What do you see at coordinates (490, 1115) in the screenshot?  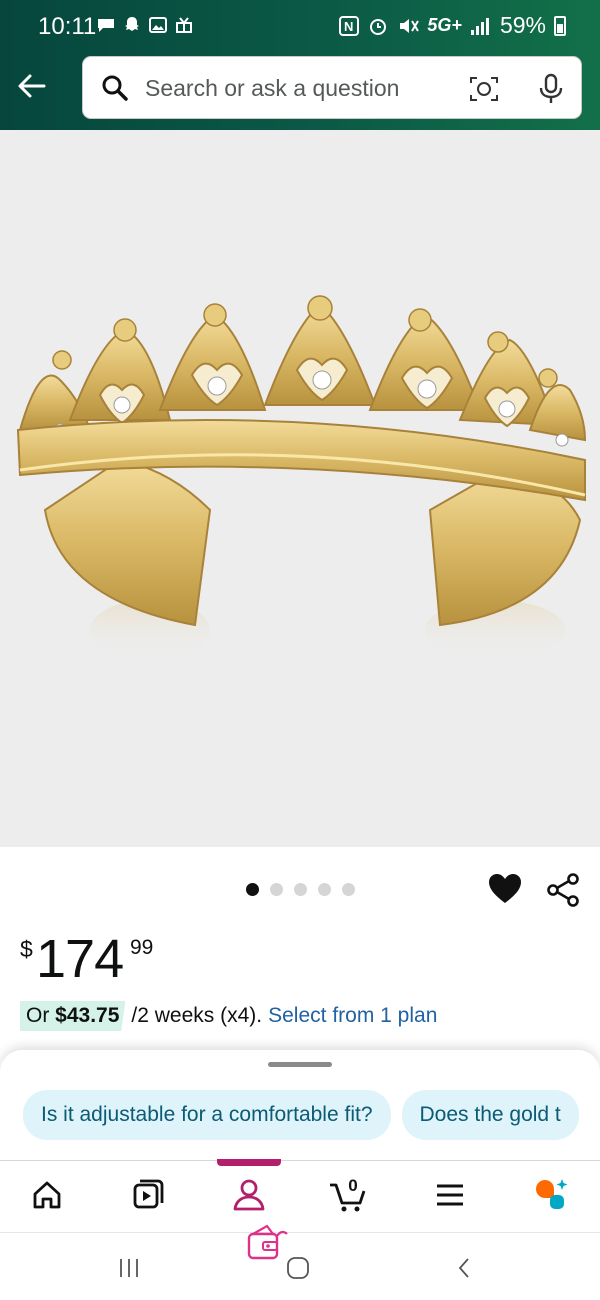 I see `question-chip: Does the gold t` at bounding box center [490, 1115].